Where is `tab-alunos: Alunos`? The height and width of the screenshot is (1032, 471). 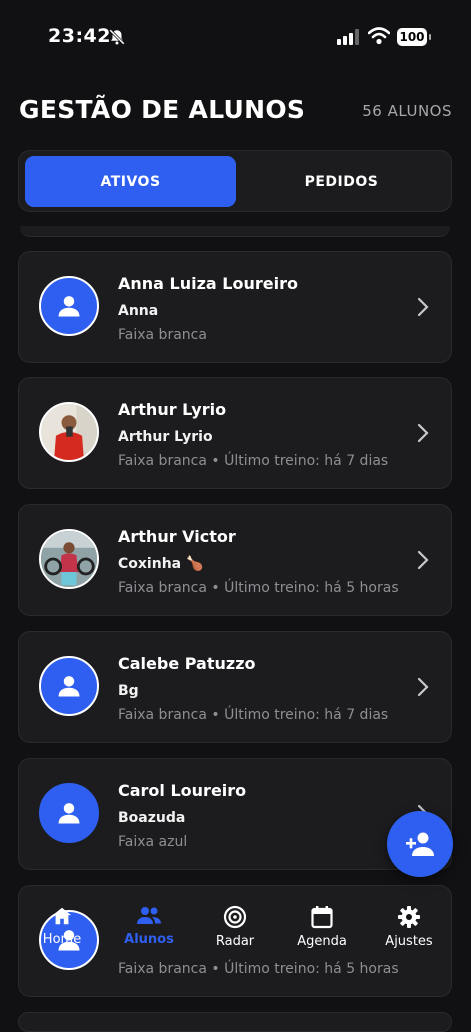 tab-alunos: Alunos is located at coordinates (149, 926).